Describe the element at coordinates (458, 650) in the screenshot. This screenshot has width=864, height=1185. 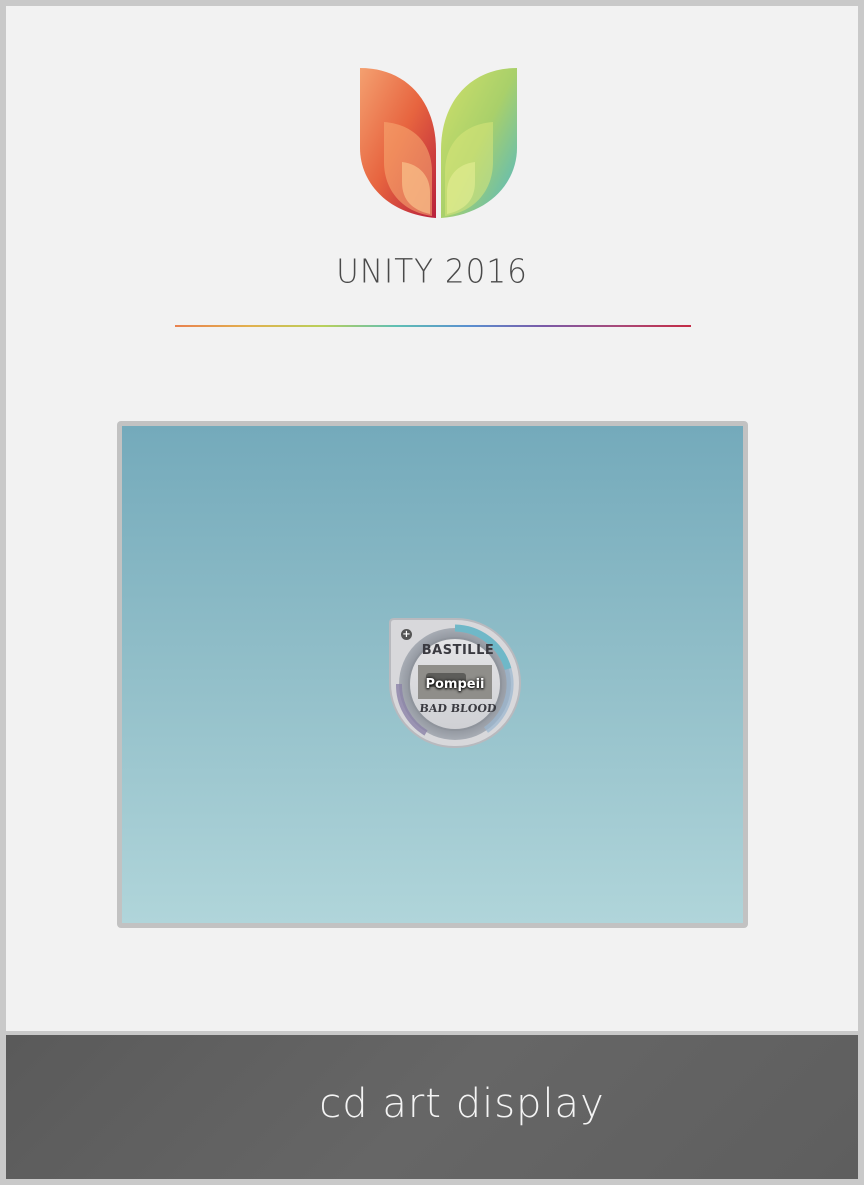
I see `album-artist: BASTILLE` at that location.